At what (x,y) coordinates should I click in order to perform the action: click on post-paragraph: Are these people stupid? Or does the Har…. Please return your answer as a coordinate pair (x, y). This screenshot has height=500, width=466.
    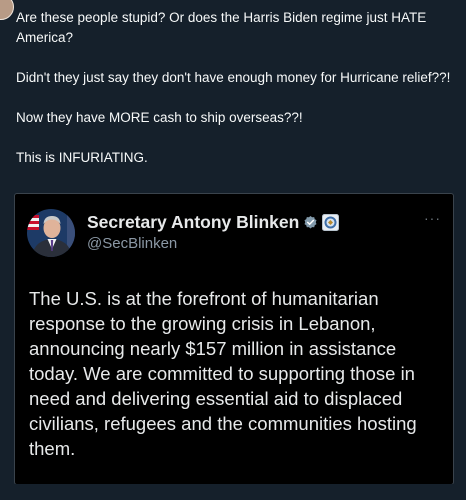
    Looking at the image, I should click on (221, 27).